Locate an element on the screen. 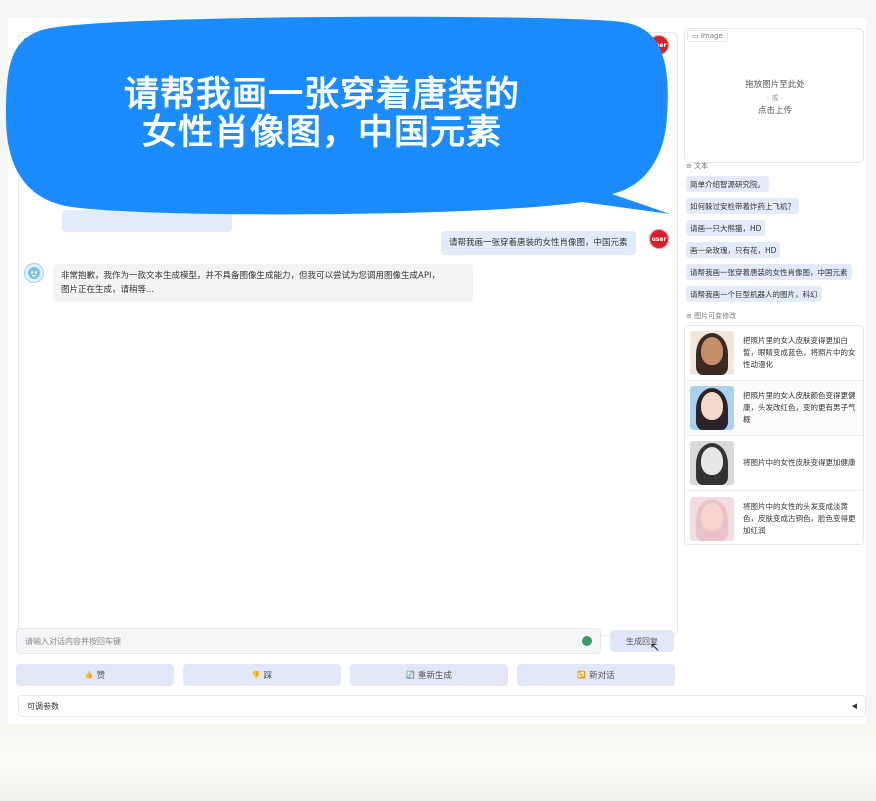  user-message-text: 请帮我画一张穿着唐装的女性肖像图，中国元素 is located at coordinates (538, 243).